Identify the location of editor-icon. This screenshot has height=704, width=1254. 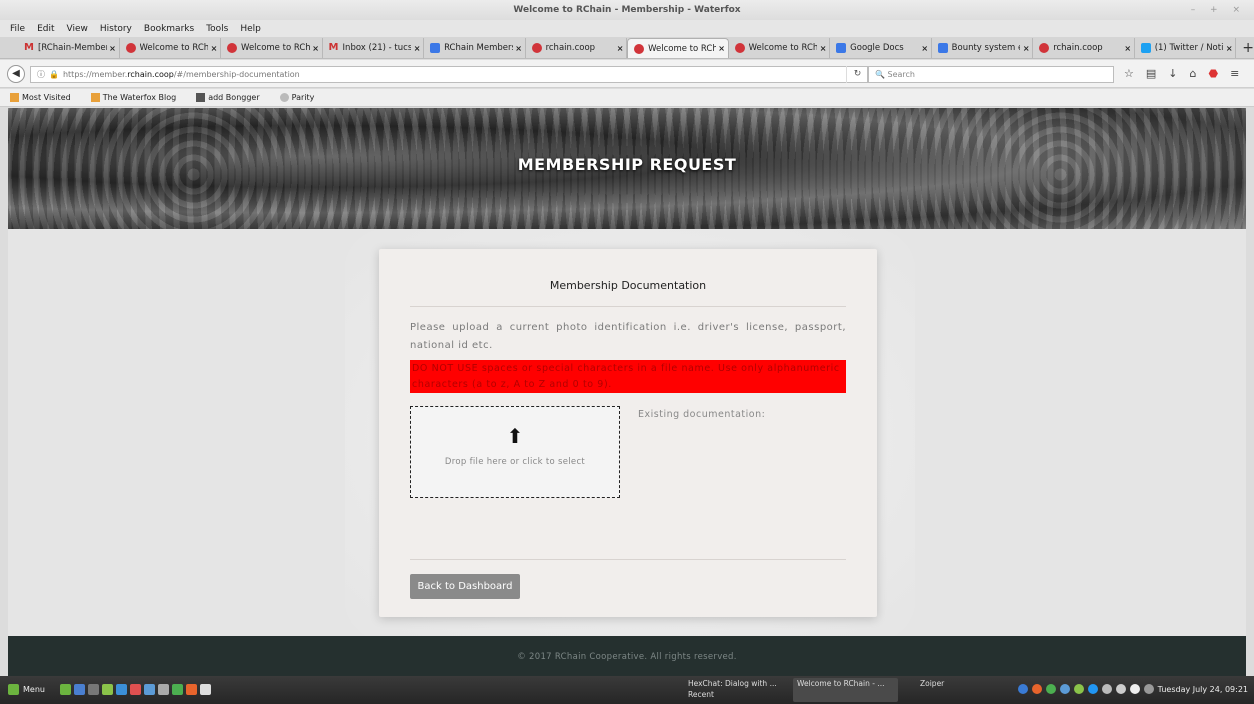
(163, 689).